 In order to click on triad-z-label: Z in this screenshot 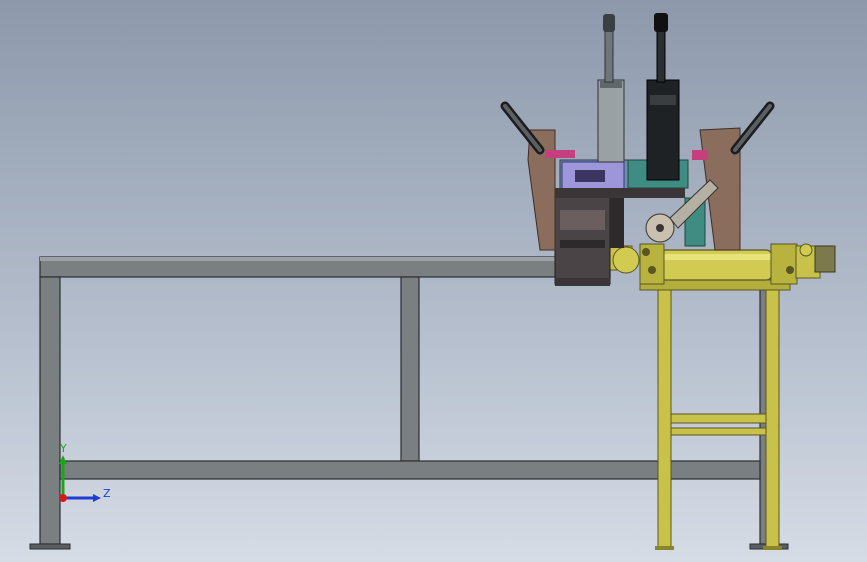, I will do `click(107, 493)`.